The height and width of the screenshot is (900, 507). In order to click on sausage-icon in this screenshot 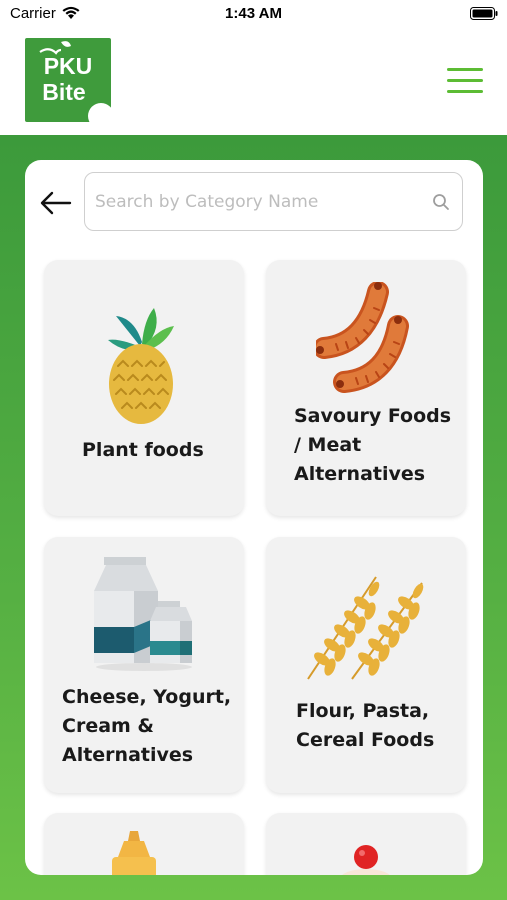, I will do `click(362, 337)`.